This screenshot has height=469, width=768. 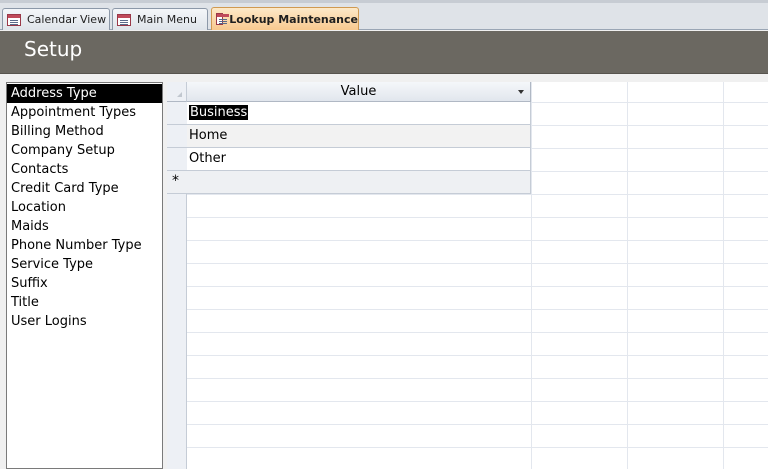 I want to click on lookup-item-billing-method: Billing Method, so click(x=84, y=131).